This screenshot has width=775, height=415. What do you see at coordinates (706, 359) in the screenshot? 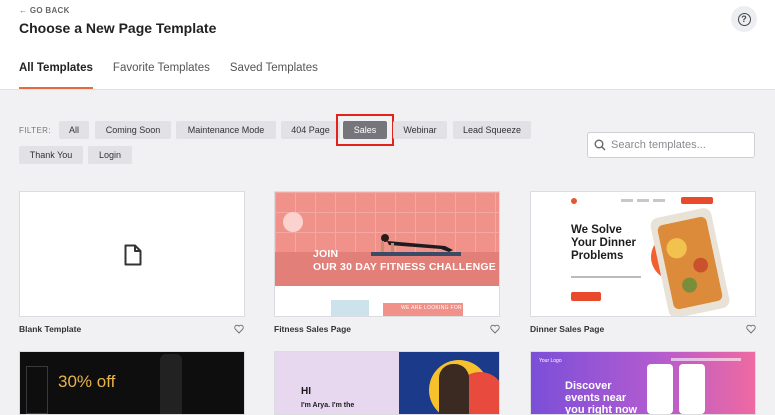
I see `events-nav` at bounding box center [706, 359].